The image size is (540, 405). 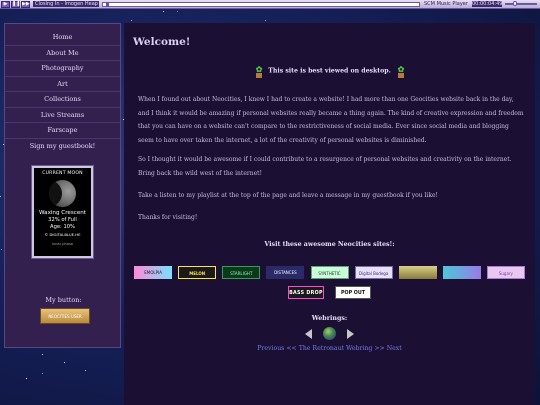 What do you see at coordinates (63, 300) in the screenshot?
I see `my-button-label: My button:` at bounding box center [63, 300].